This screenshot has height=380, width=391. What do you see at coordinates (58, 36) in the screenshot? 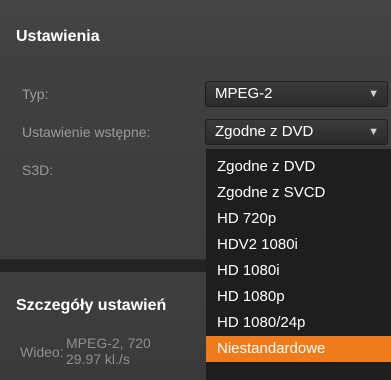
I see `settings-title: Ustawienia` at bounding box center [58, 36].